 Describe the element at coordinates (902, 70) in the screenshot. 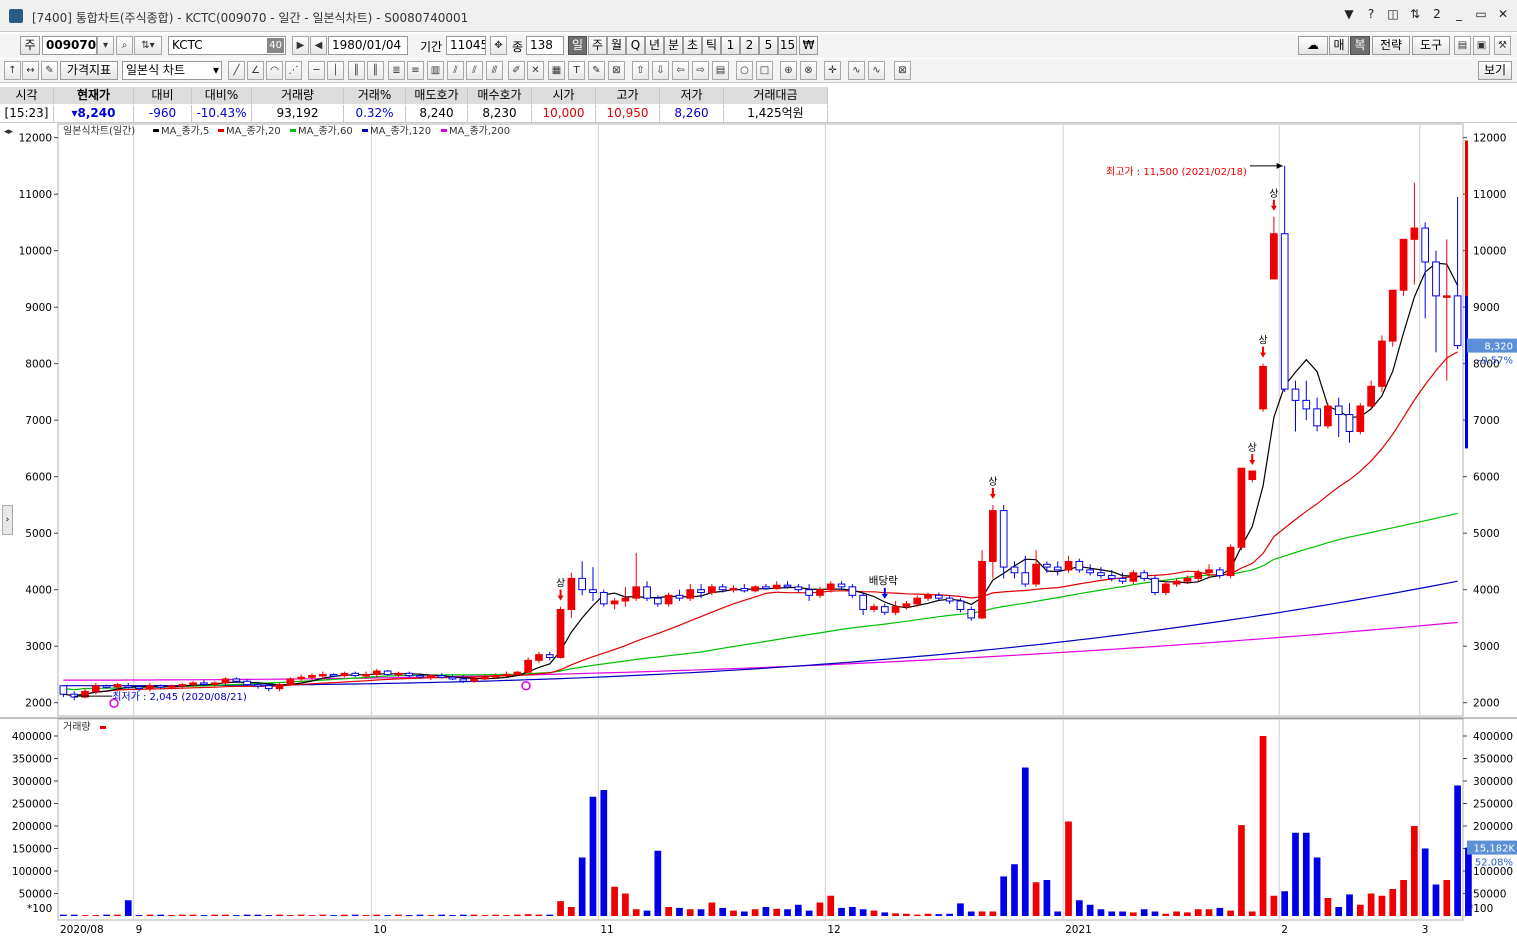

I see `clear-icon: ⊠` at that location.